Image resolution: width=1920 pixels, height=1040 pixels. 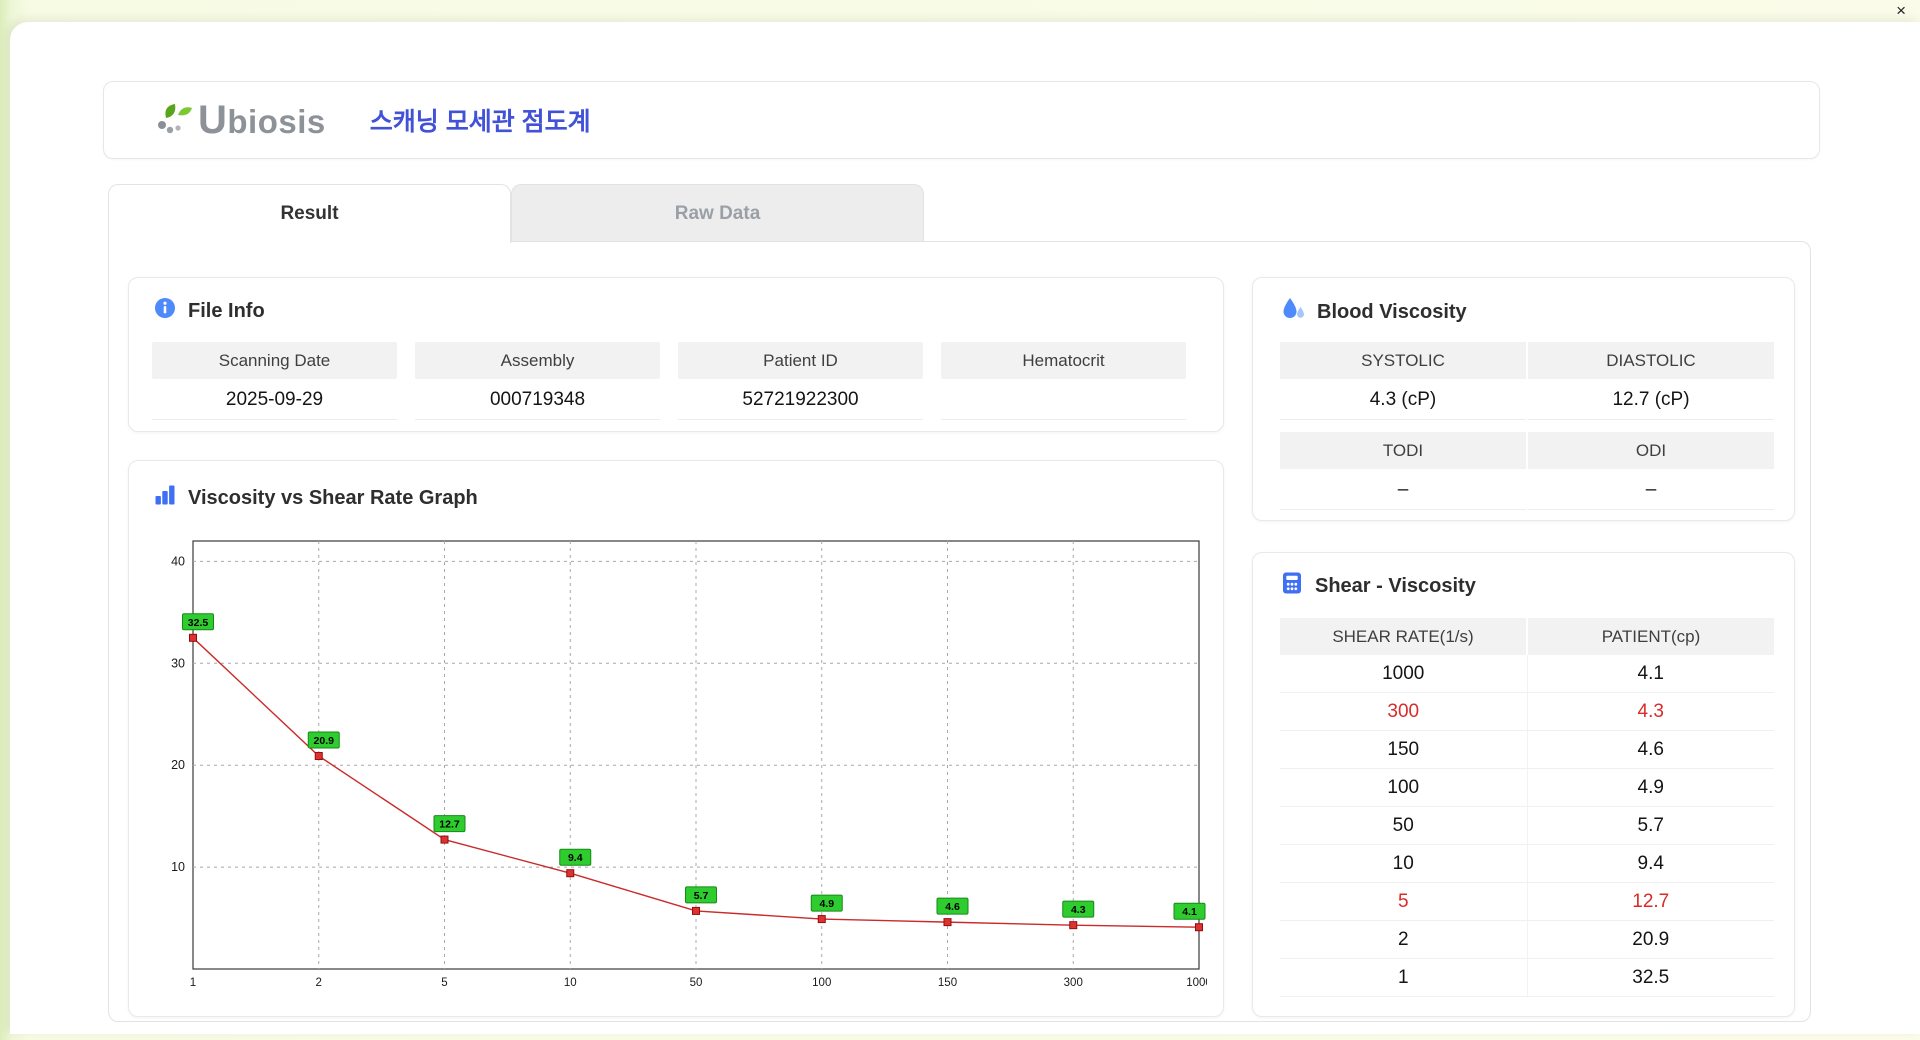 I want to click on field-hematocrit: Hematocrit, so click(x=1063, y=381).